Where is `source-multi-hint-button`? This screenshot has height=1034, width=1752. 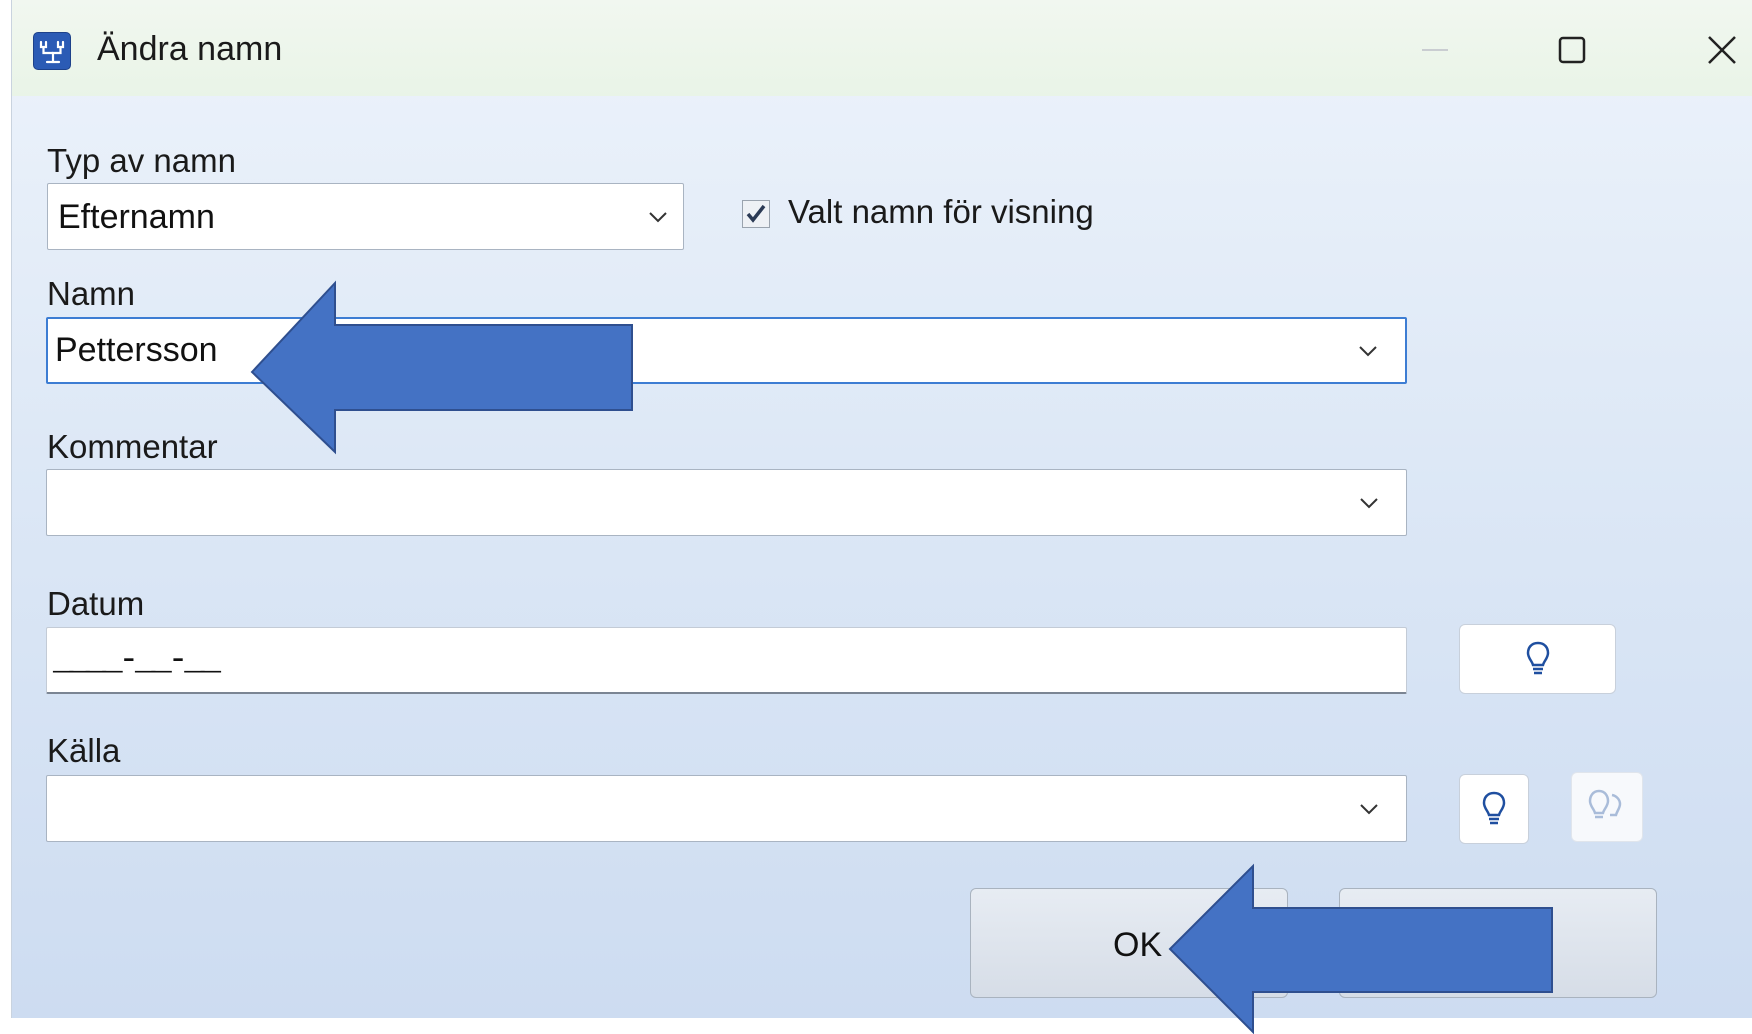
source-multi-hint-button is located at coordinates (1607, 807).